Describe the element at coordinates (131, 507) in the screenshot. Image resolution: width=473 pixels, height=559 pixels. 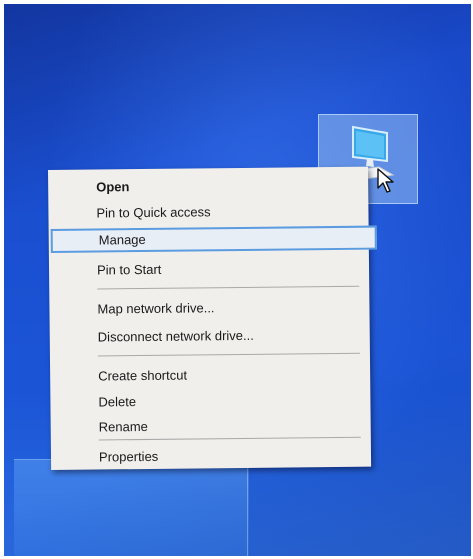
I see `windows-logo-glow` at that location.